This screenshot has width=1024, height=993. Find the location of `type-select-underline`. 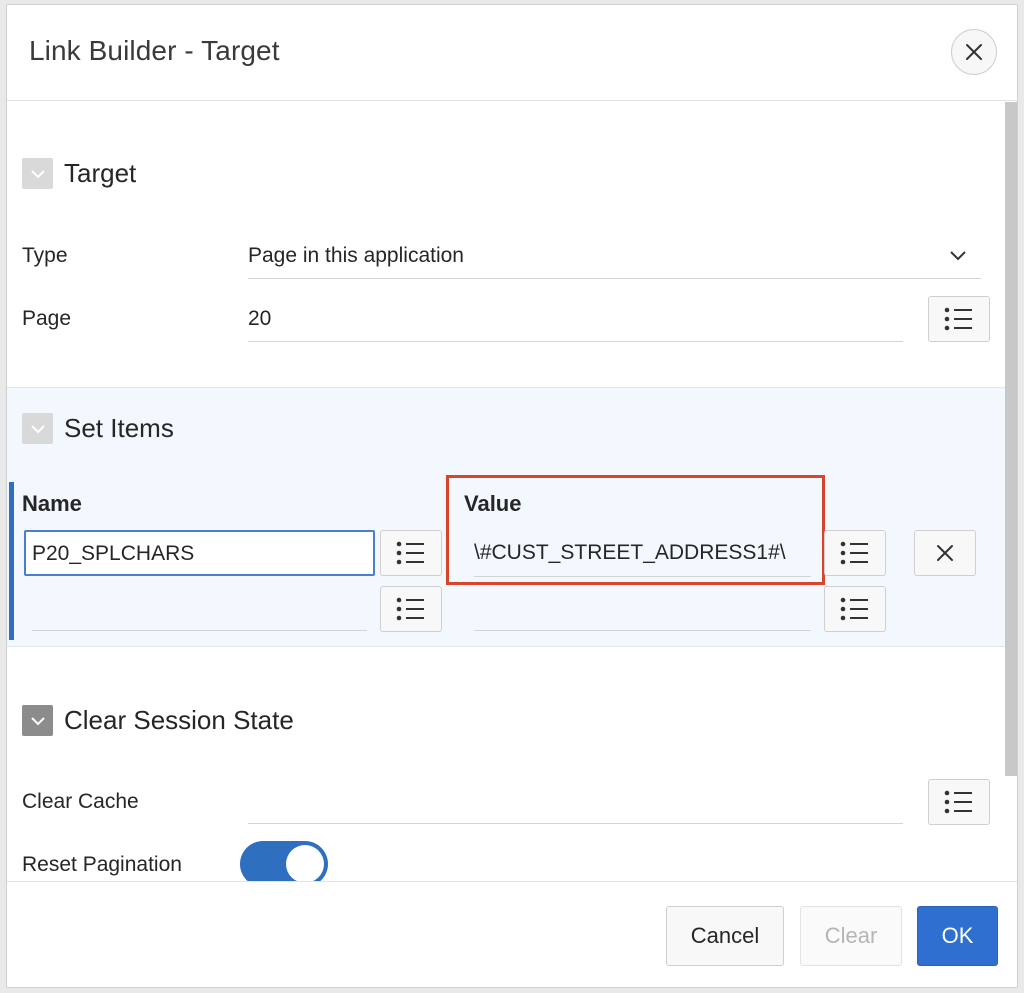

type-select-underline is located at coordinates (614, 278).